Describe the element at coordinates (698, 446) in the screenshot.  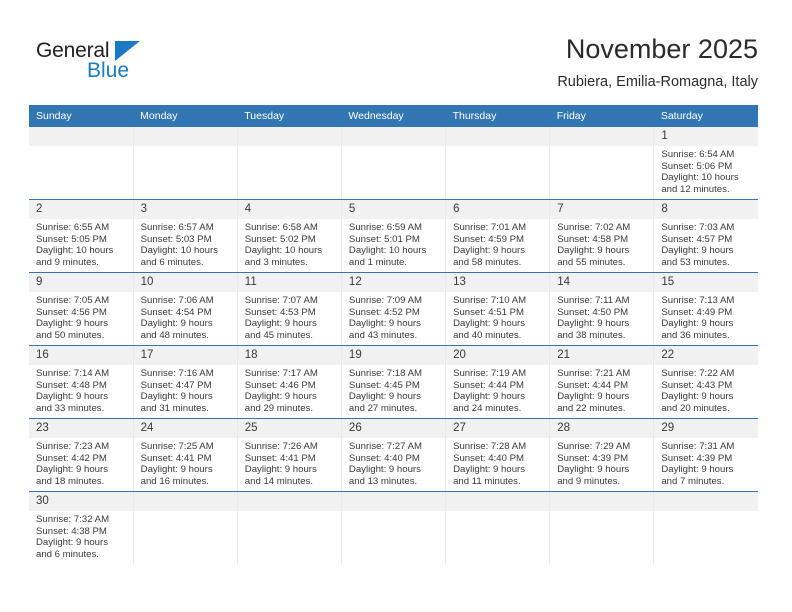
I see `day-sunrise-text: Sunrise: 7:31 AM` at that location.